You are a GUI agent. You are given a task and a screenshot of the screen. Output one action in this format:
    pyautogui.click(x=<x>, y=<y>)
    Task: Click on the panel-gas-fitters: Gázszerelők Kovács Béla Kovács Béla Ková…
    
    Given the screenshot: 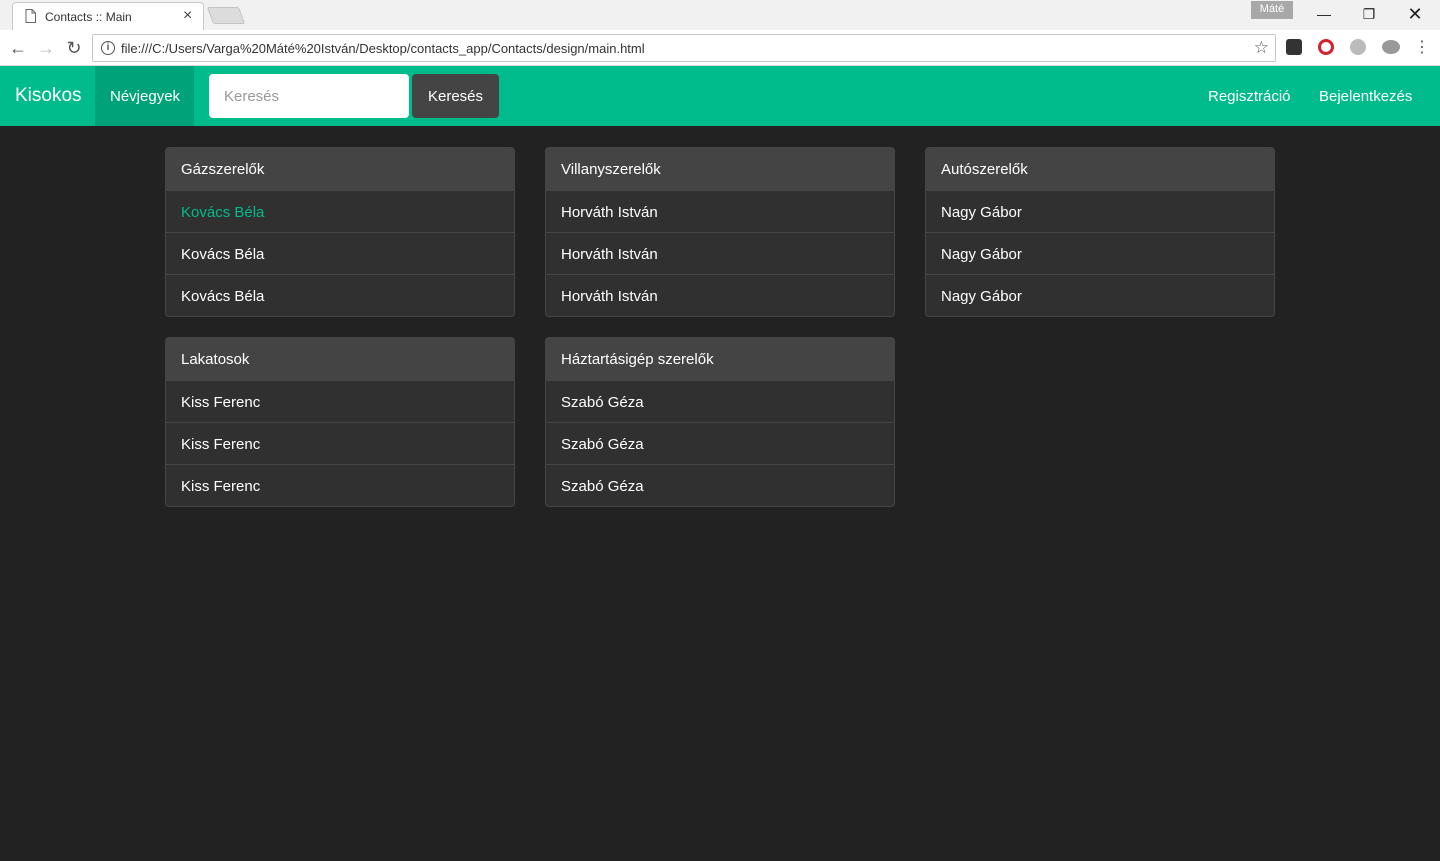 What is the action you would take?
    pyautogui.click(x=340, y=232)
    